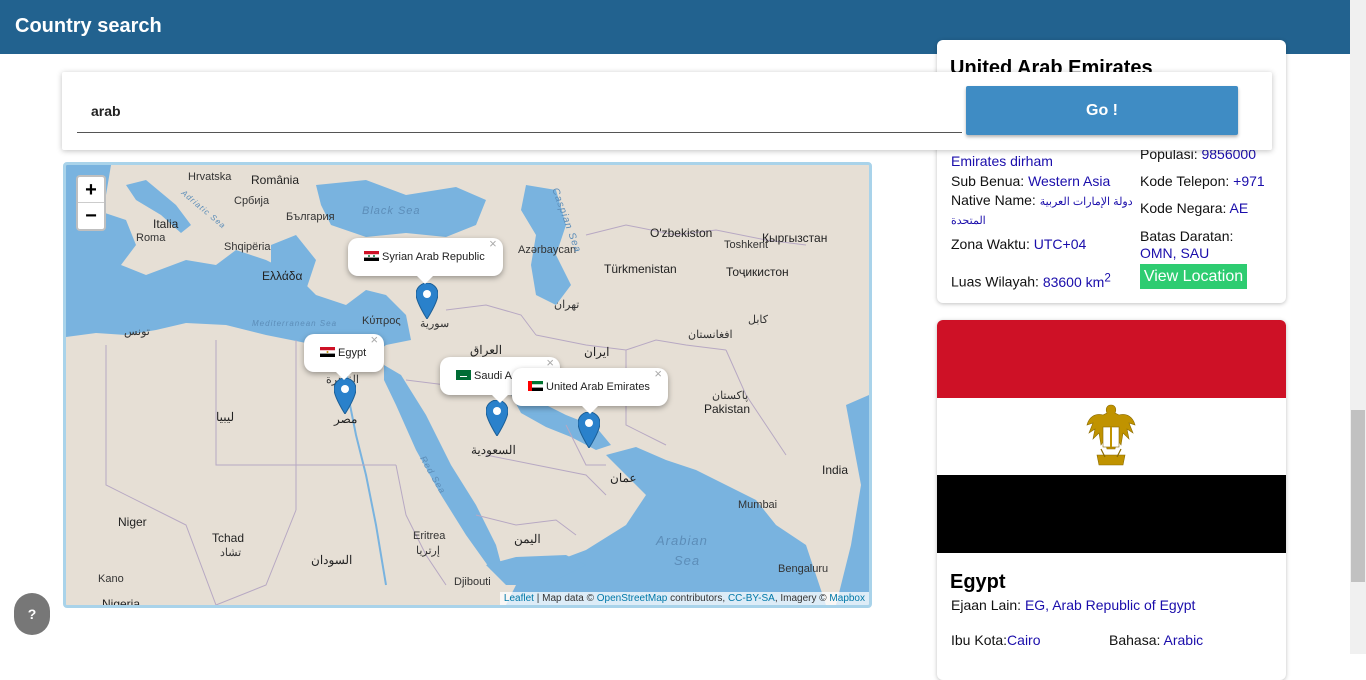  Describe the element at coordinates (137, 332) in the screenshot. I see `map-label: تونس` at that location.